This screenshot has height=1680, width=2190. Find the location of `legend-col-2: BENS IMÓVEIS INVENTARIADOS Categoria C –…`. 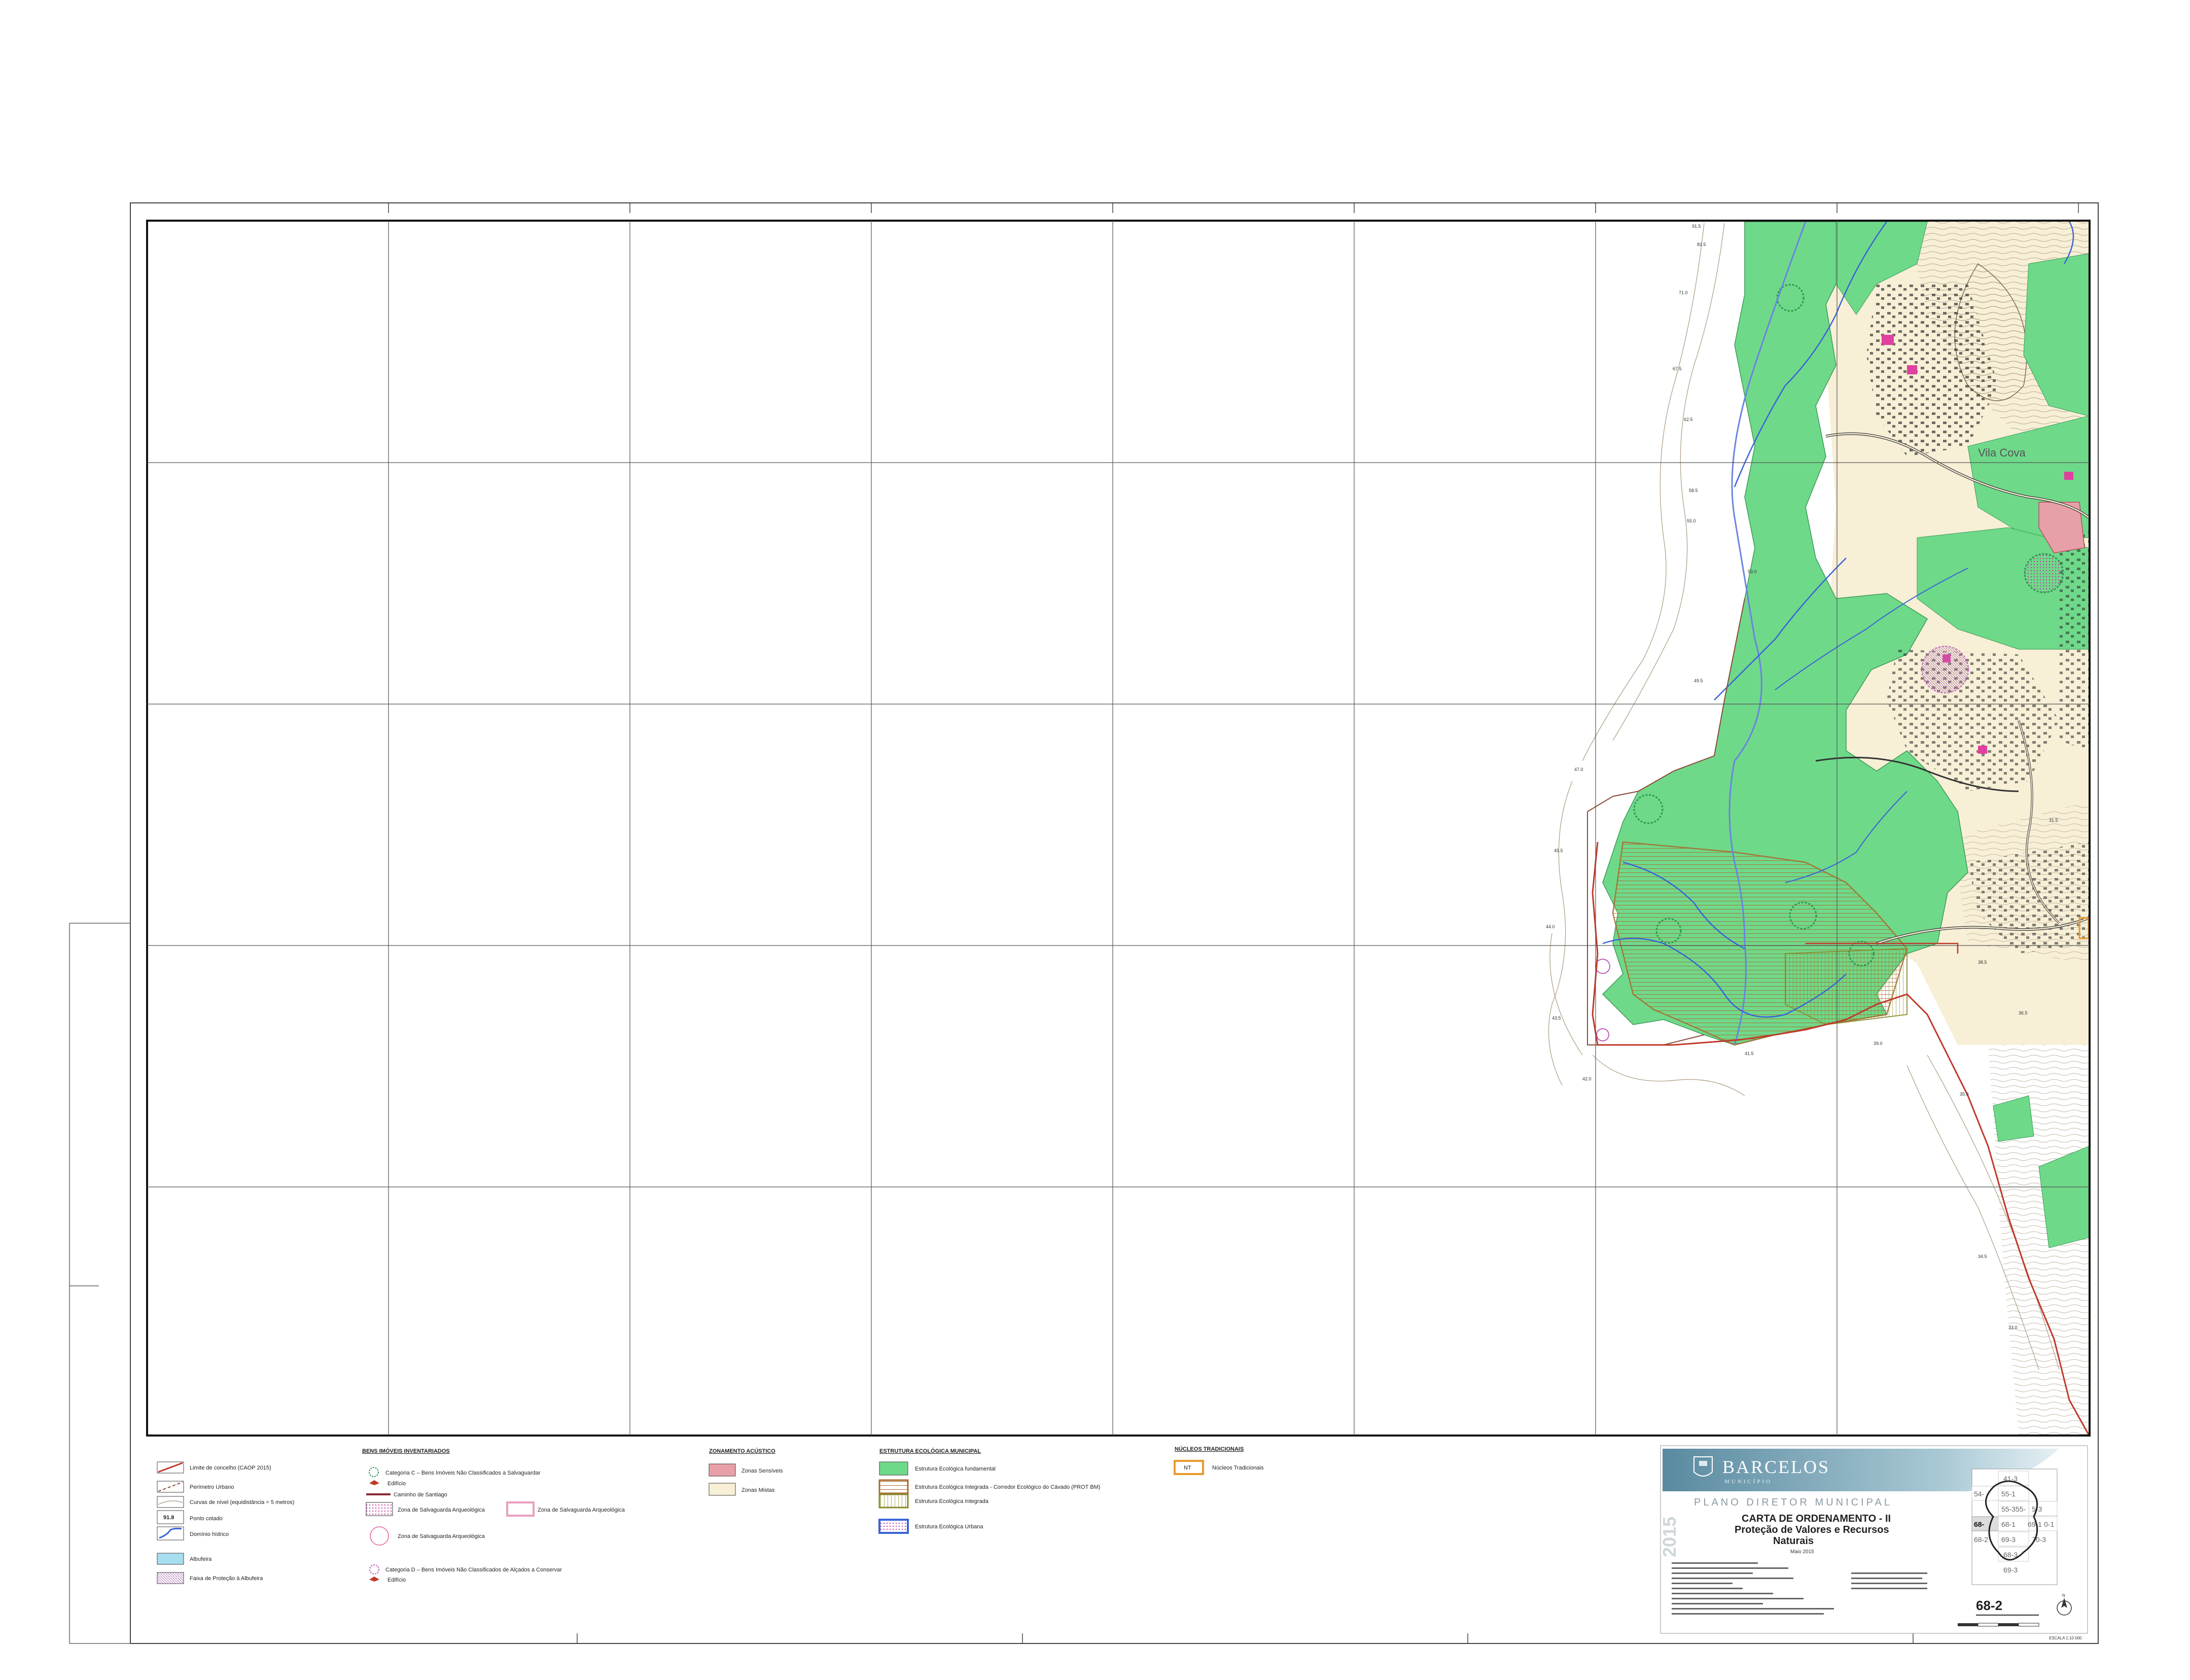

legend-col-2: BENS IMÓVEIS INVENTARIADOS Categoria C –… is located at coordinates (493, 1516).